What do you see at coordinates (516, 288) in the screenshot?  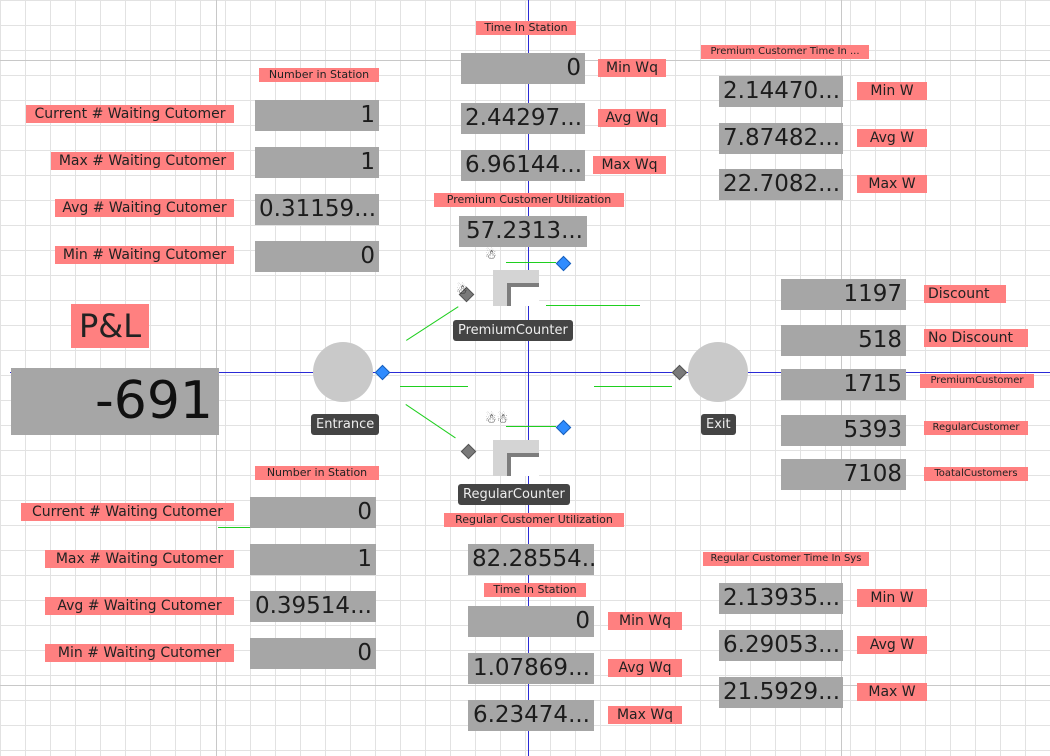 I see `premium-counter-server` at bounding box center [516, 288].